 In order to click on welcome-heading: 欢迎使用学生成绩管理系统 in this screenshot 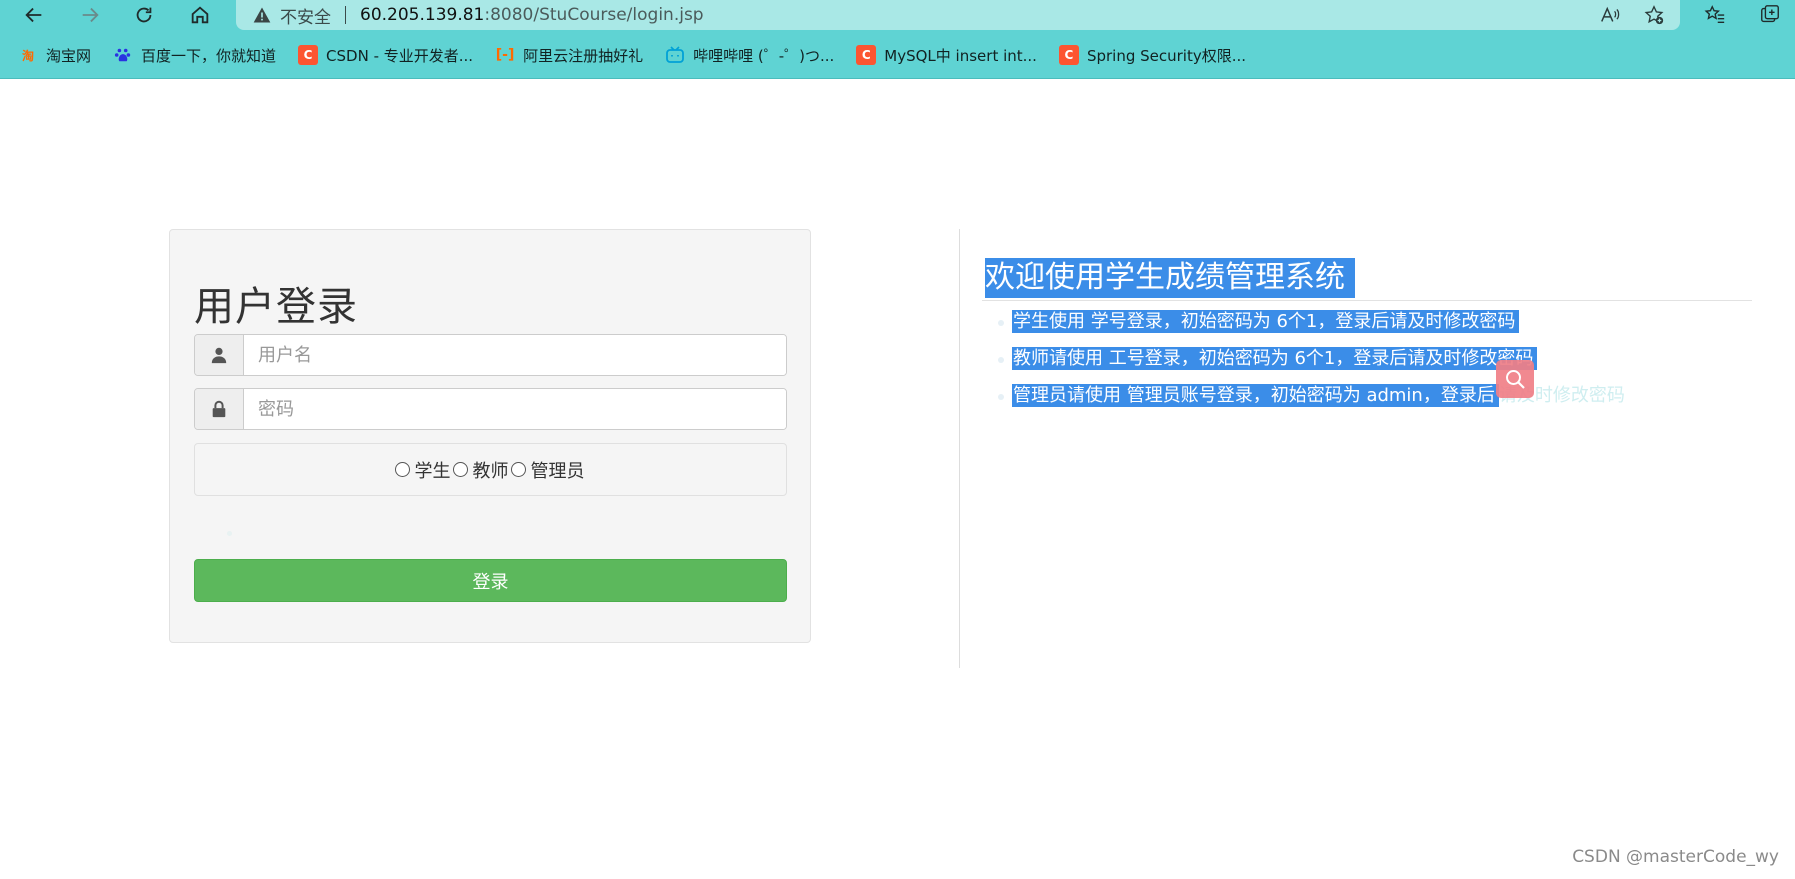, I will do `click(1170, 278)`.